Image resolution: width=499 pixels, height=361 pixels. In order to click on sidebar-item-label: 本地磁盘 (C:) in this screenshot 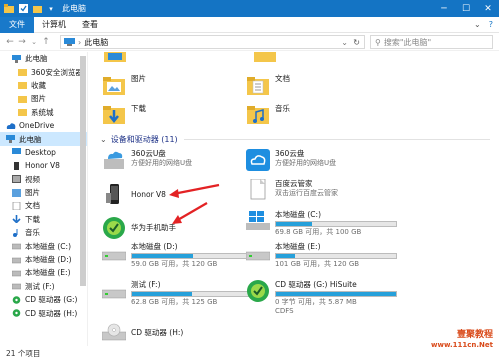, I will do `click(48, 246)`.